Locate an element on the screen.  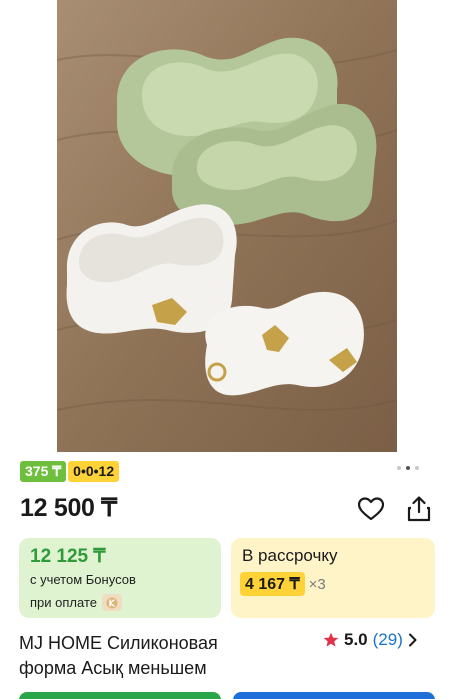
payment-note: при оплате is located at coordinates (76, 602).